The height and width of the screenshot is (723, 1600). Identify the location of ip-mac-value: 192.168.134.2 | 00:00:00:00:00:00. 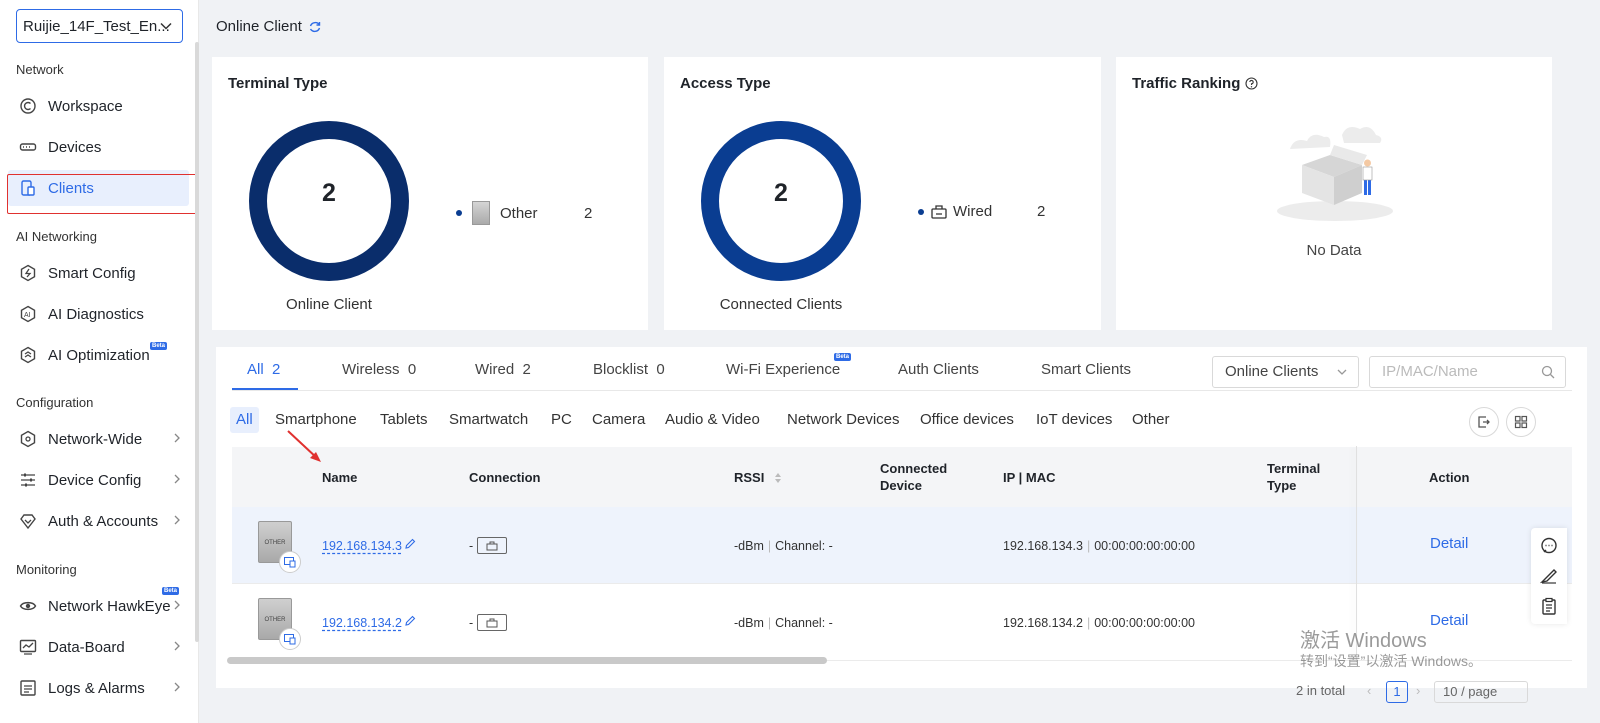
(1099, 623).